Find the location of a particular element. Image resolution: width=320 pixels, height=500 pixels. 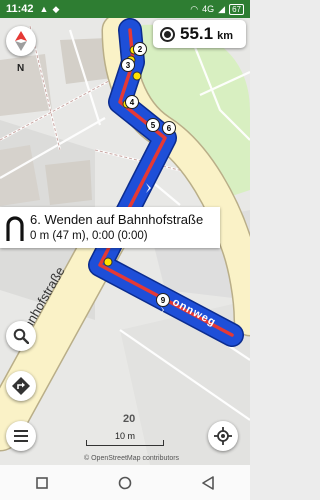

wifi-icon: ◠ is located at coordinates (194, 8).